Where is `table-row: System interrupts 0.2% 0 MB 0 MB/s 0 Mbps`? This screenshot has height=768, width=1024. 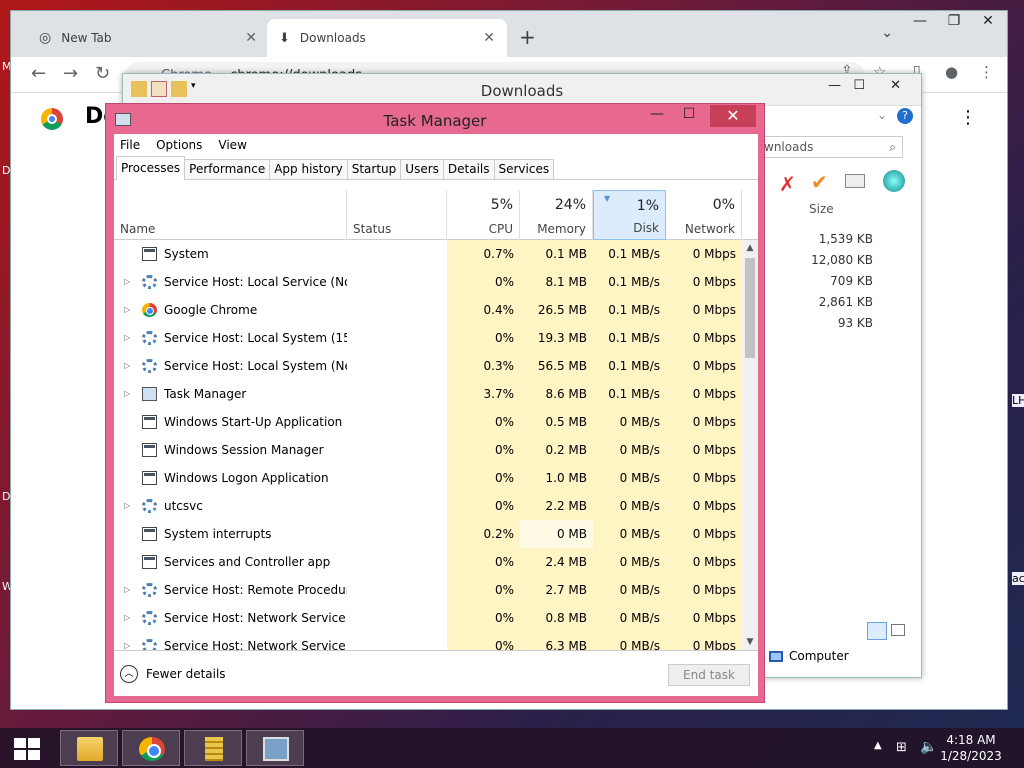 table-row: System interrupts 0.2% 0 MB 0 MB/s 0 Mbps is located at coordinates (428, 534).